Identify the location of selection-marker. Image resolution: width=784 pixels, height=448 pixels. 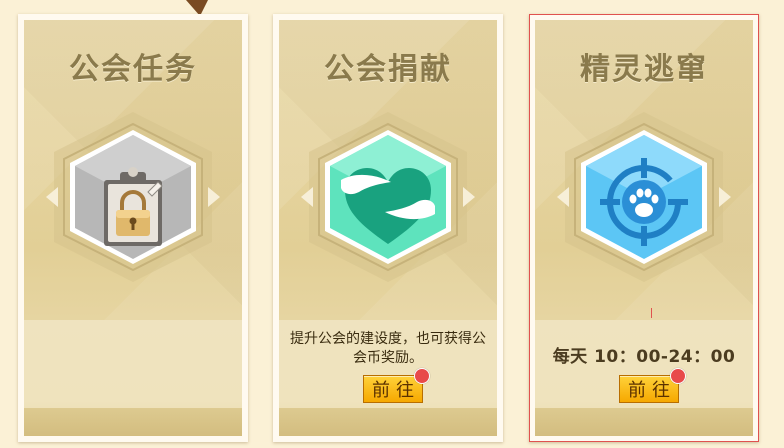
(651, 313).